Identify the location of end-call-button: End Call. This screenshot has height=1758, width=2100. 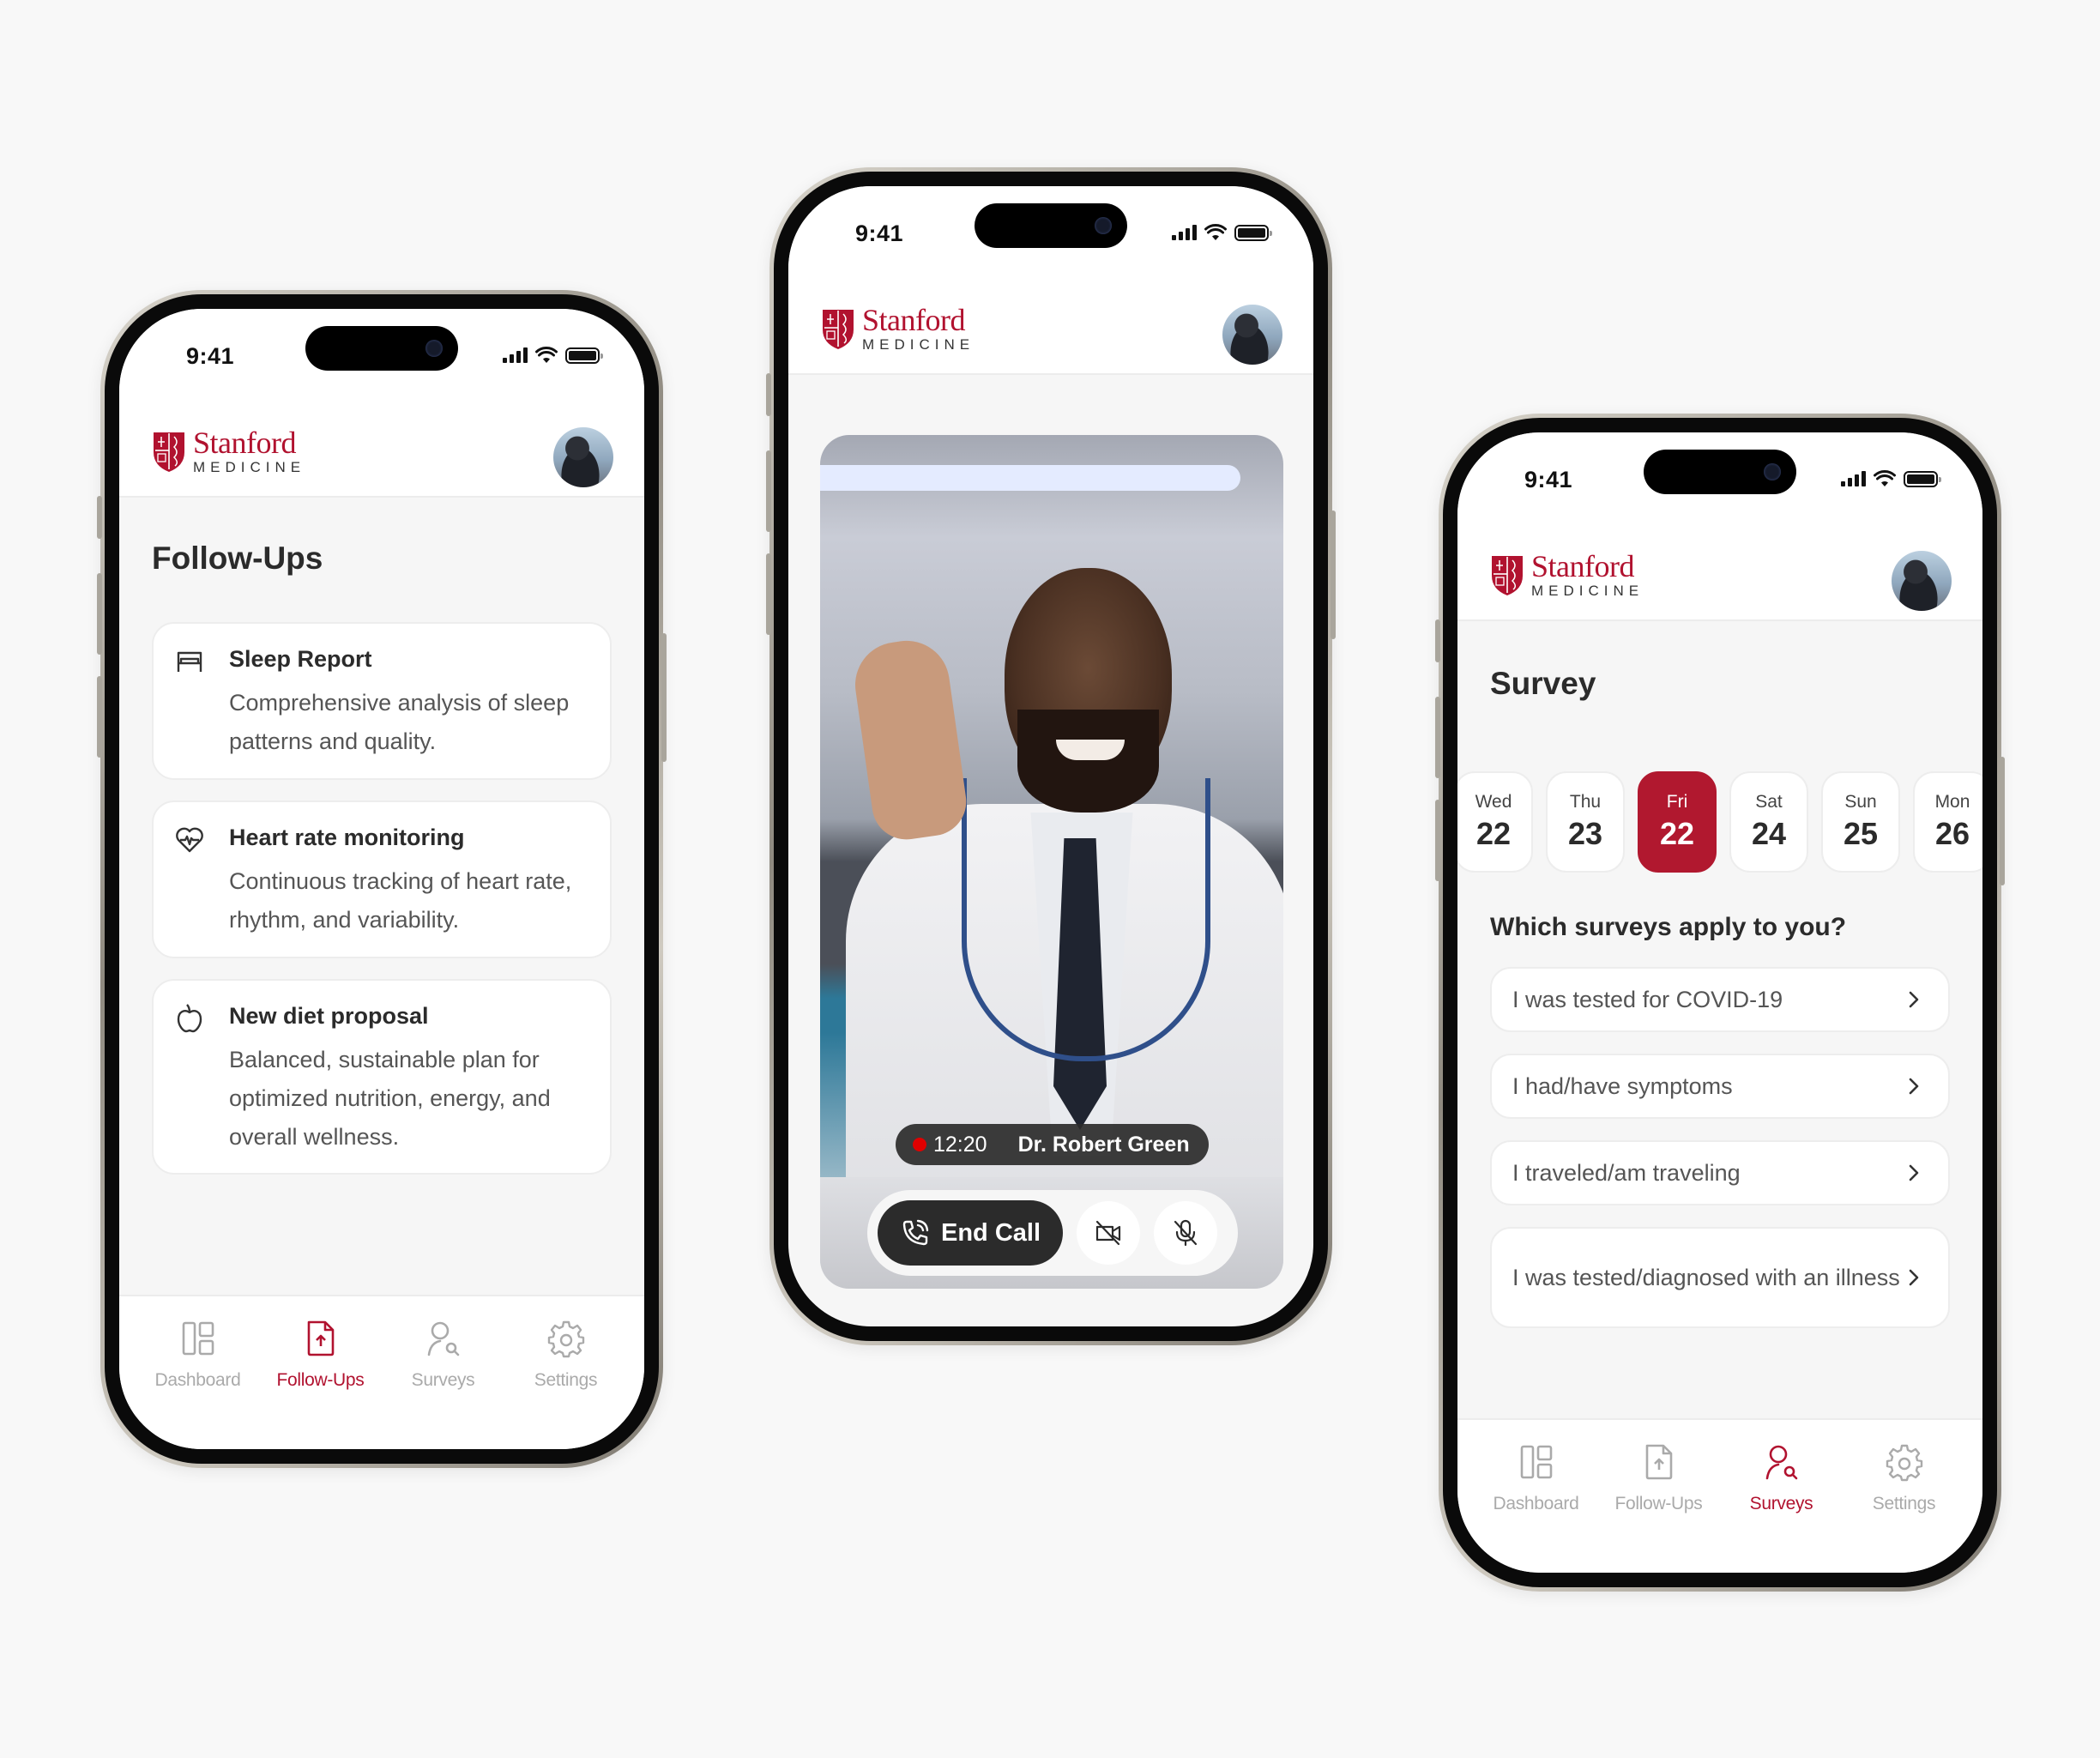
(970, 1233).